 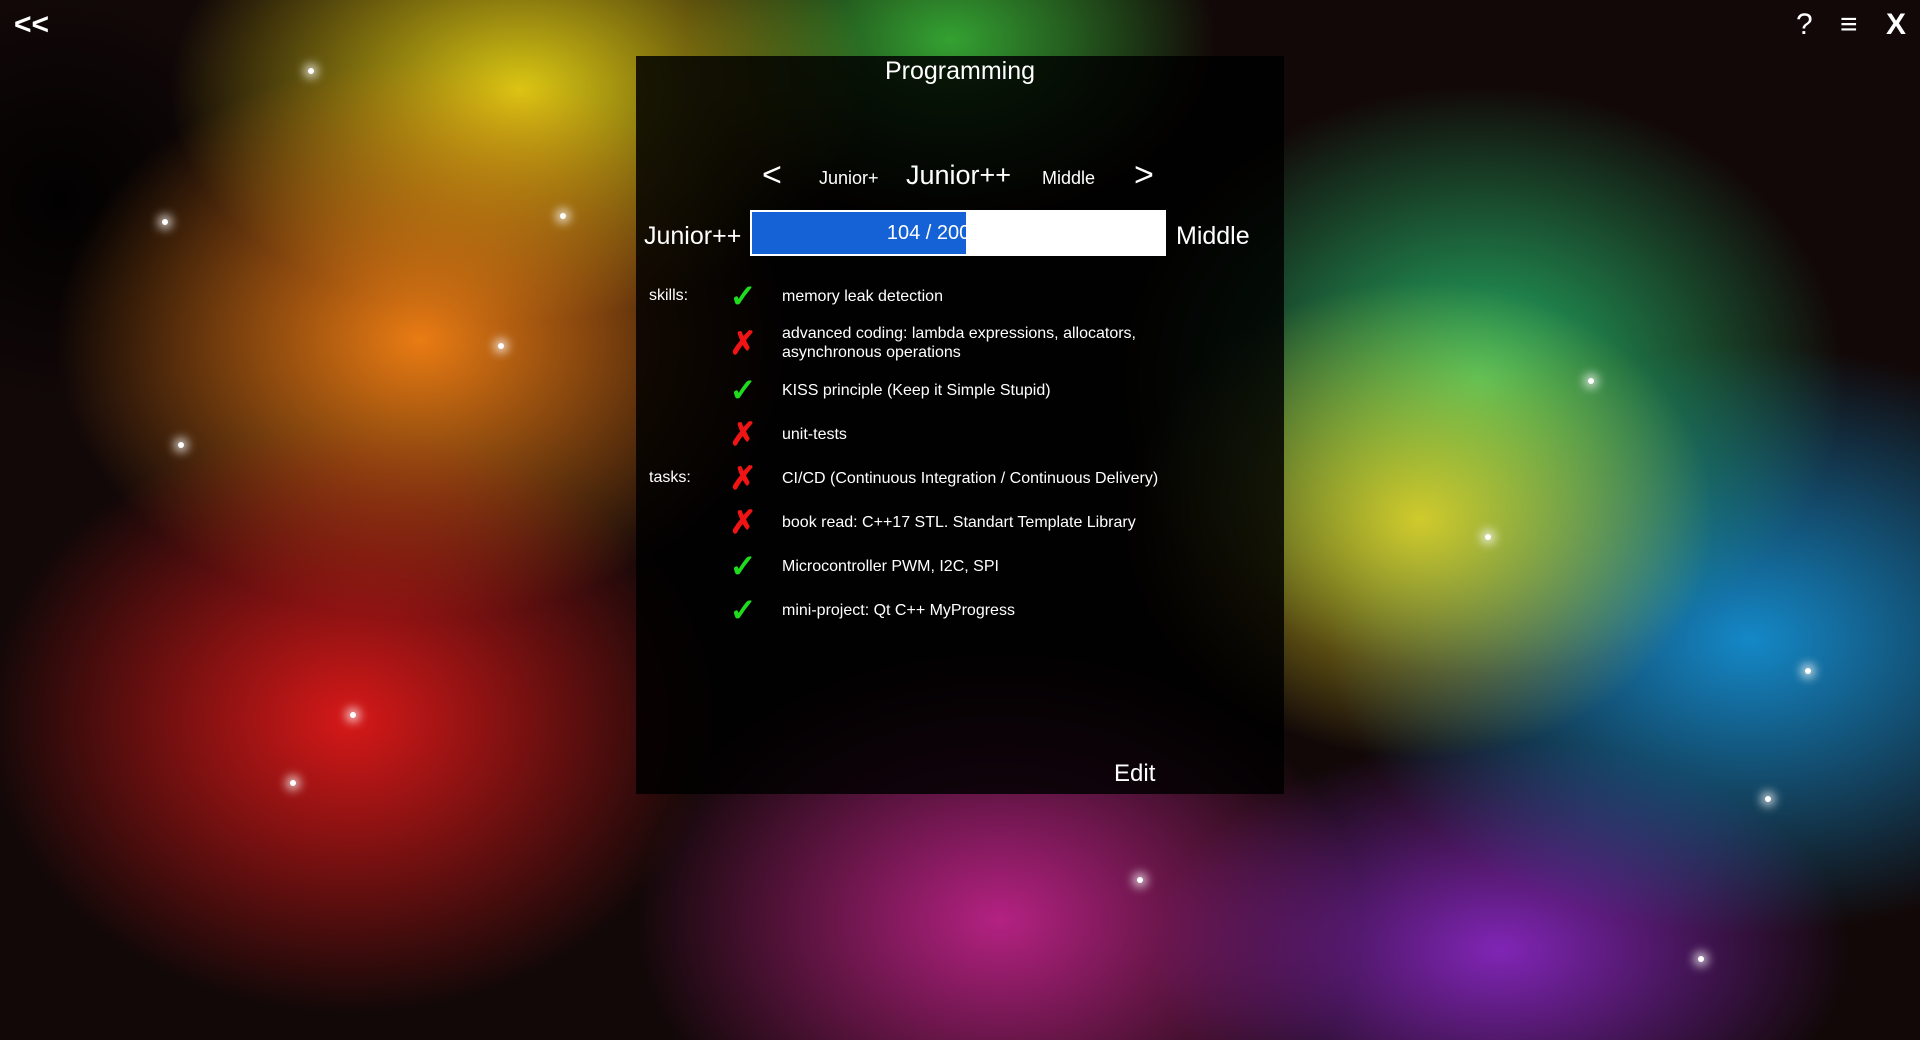 I want to click on requirement-text: KISS principle (Keep it Simple Stupid), so click(x=916, y=390).